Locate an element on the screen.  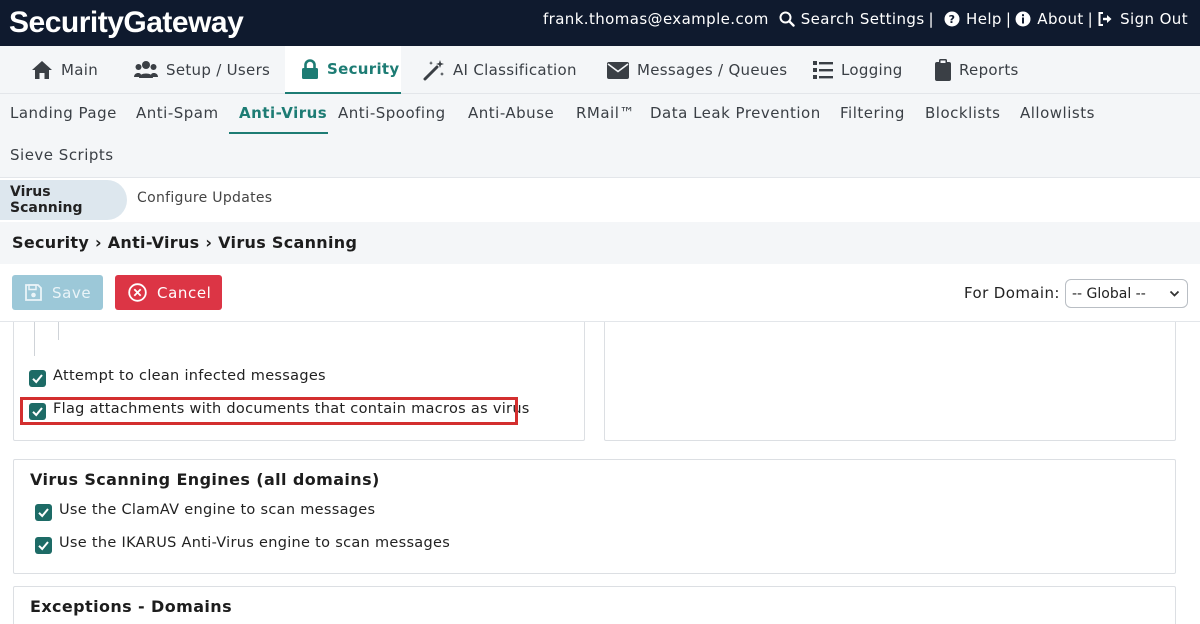
third-nav: Virus Scanning Configure Updates is located at coordinates (600, 200).